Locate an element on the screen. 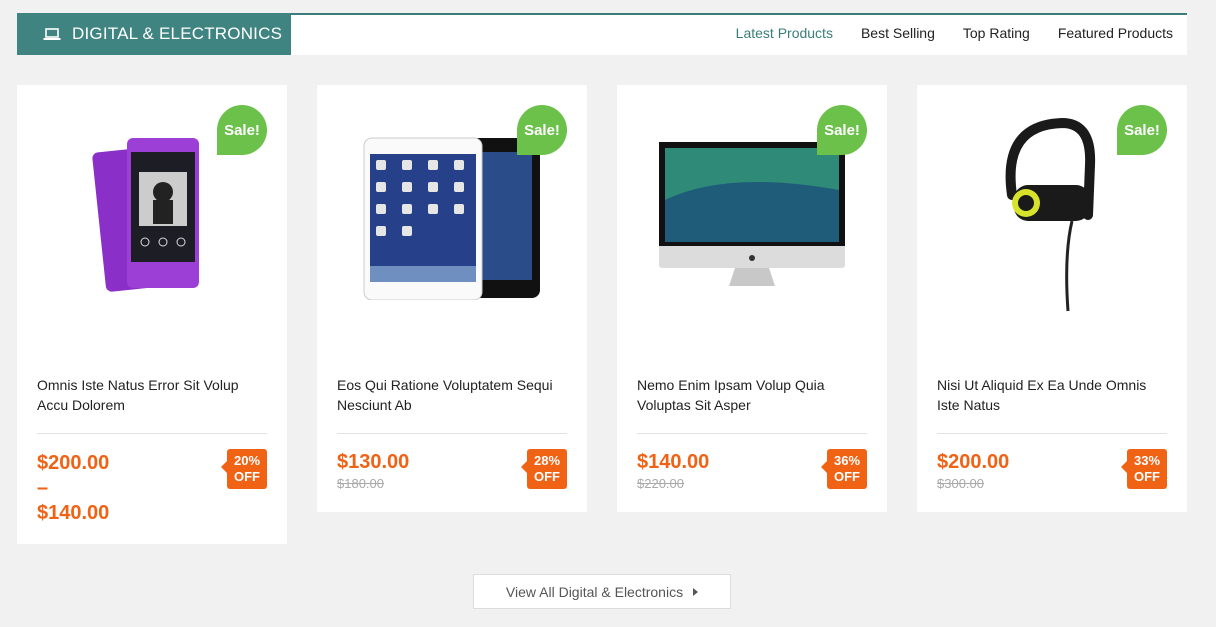 This screenshot has height=627, width=1216. discount-badge: 28% OFF is located at coordinates (544, 469).